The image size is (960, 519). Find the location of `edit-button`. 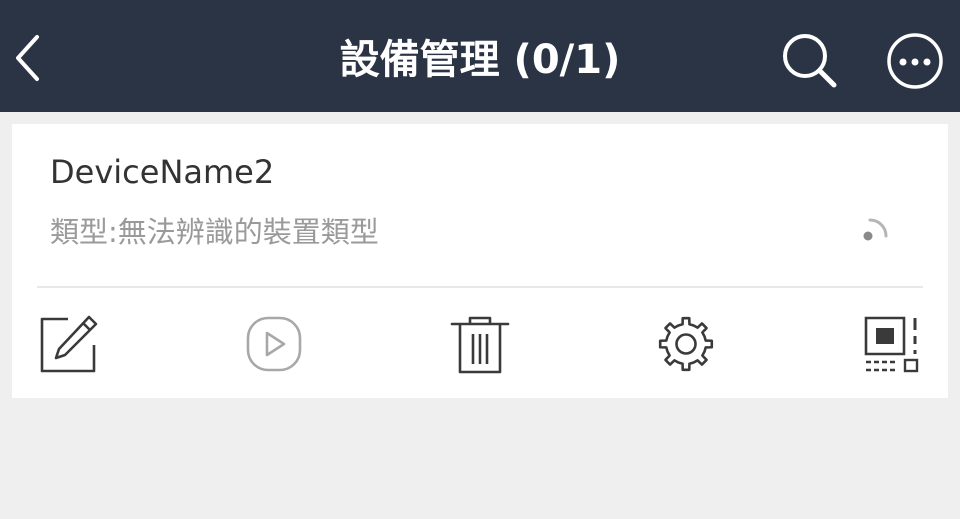

edit-button is located at coordinates (68, 344).